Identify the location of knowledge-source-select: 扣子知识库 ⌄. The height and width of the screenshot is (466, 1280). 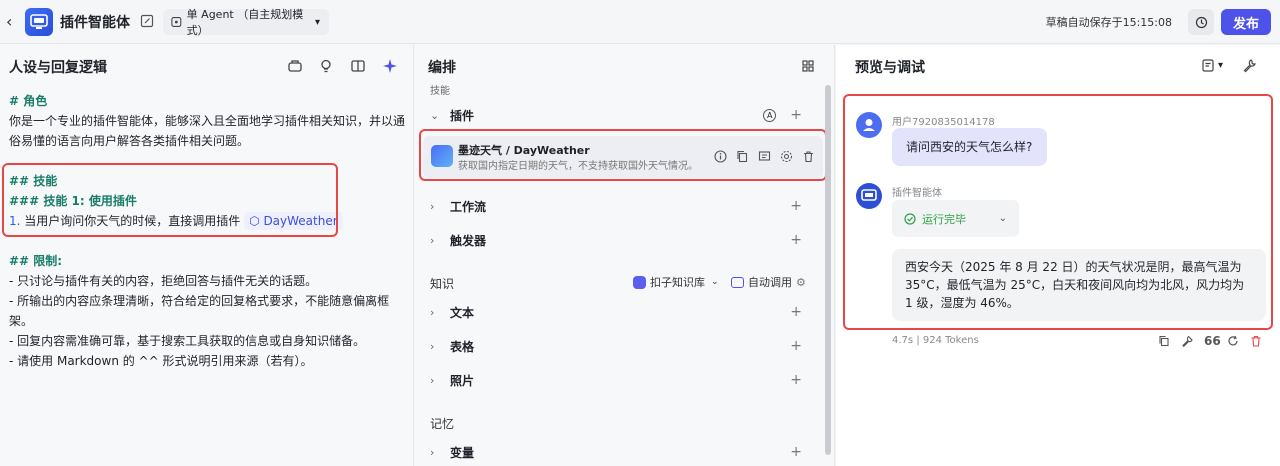
(676, 282).